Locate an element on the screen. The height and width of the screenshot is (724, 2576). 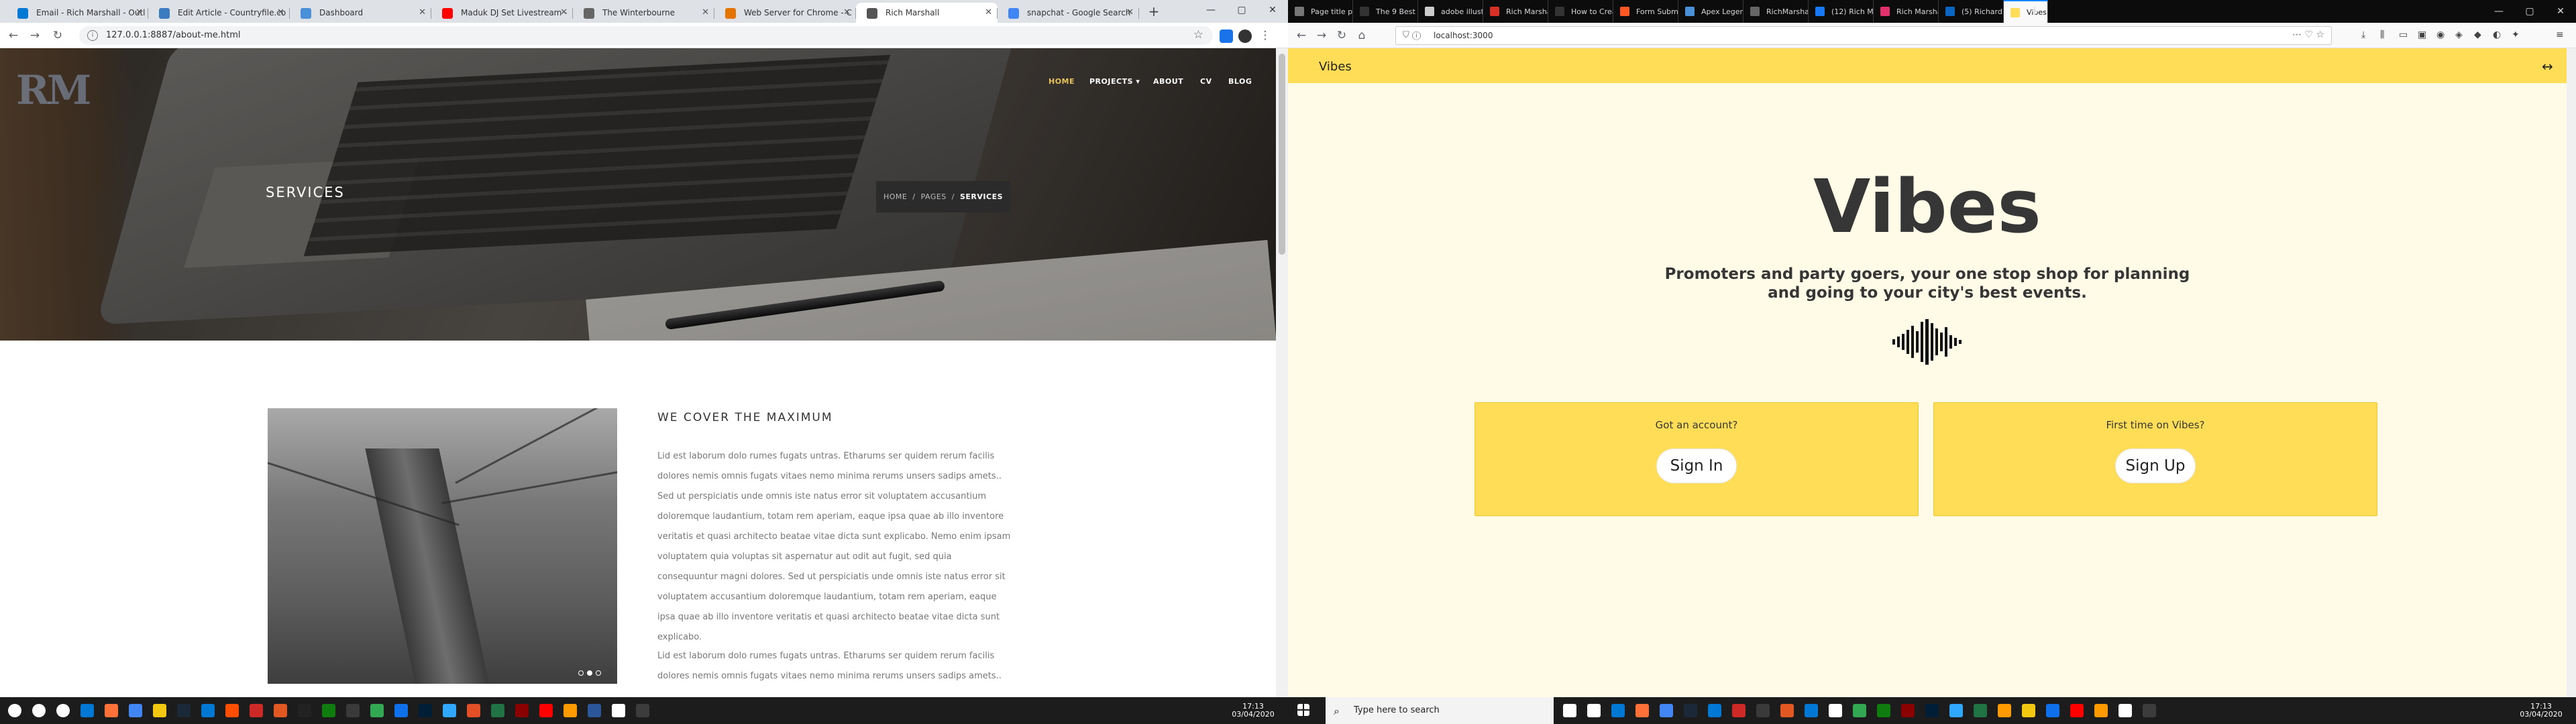
browser-tab: How to Create is located at coordinates (1580, 11).